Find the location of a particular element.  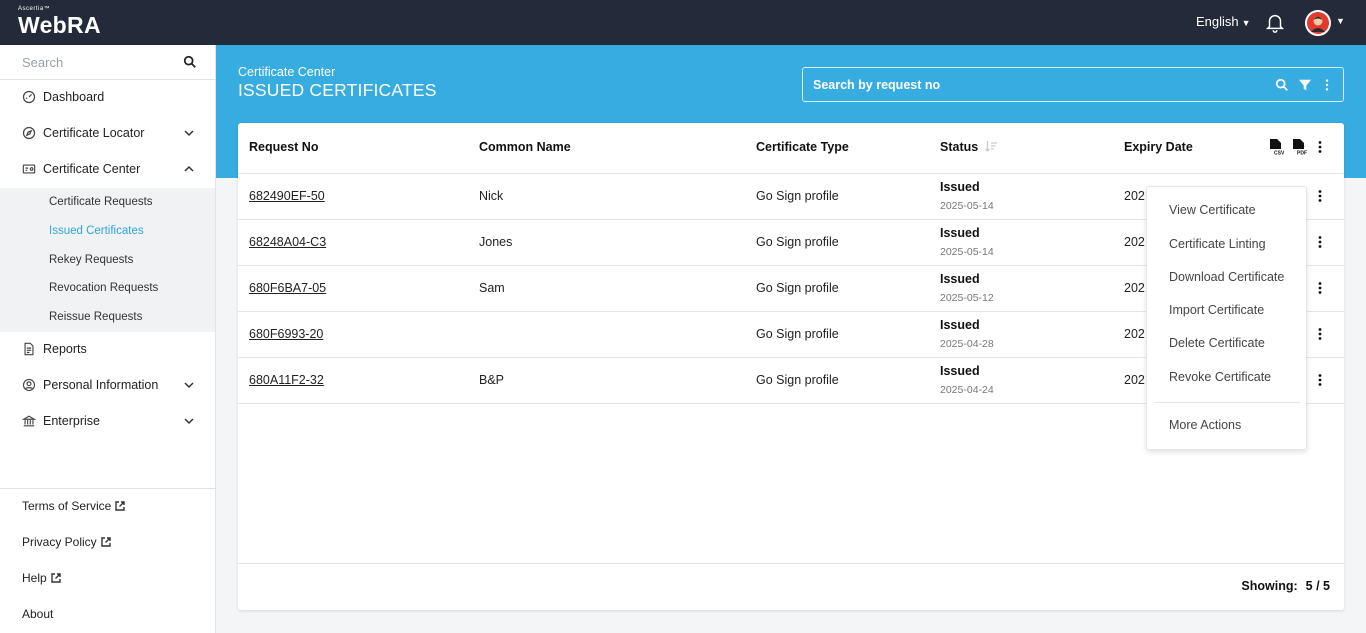

language-selector: English ▼ is located at coordinates (1223, 21).